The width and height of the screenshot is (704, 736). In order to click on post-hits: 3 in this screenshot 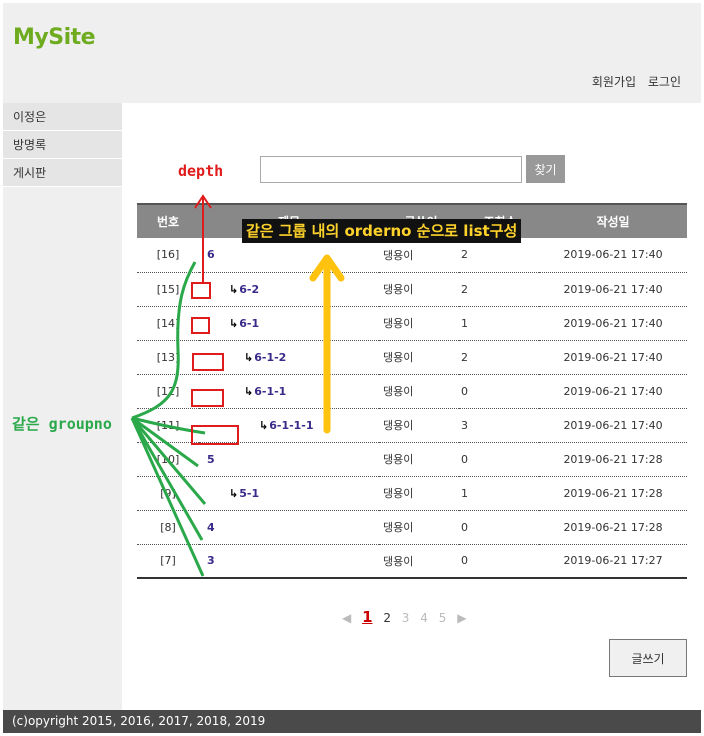, I will do `click(464, 425)`.